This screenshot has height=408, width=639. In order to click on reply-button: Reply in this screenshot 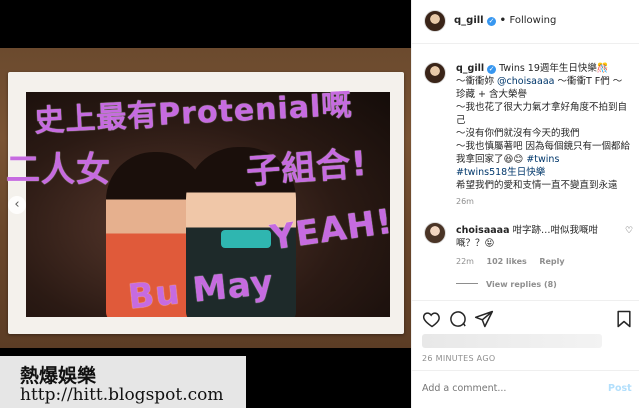, I will do `click(551, 261)`.